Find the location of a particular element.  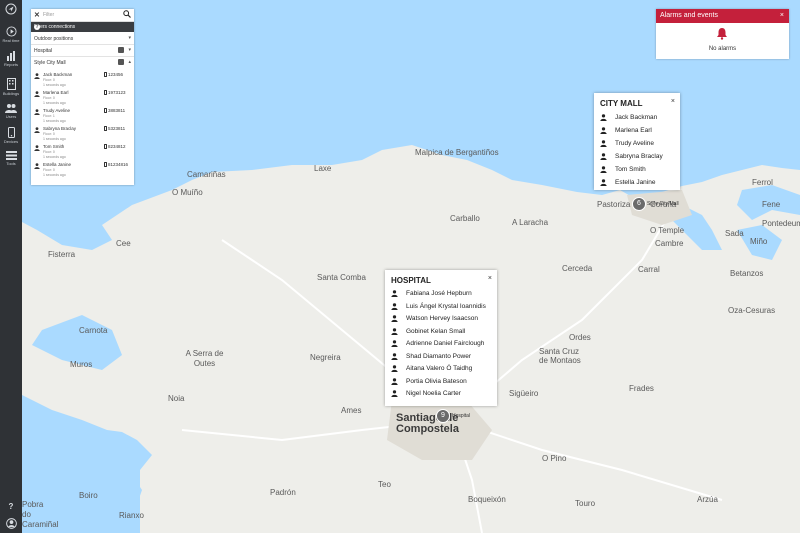

popup-title: CITY MALL is located at coordinates (621, 103).